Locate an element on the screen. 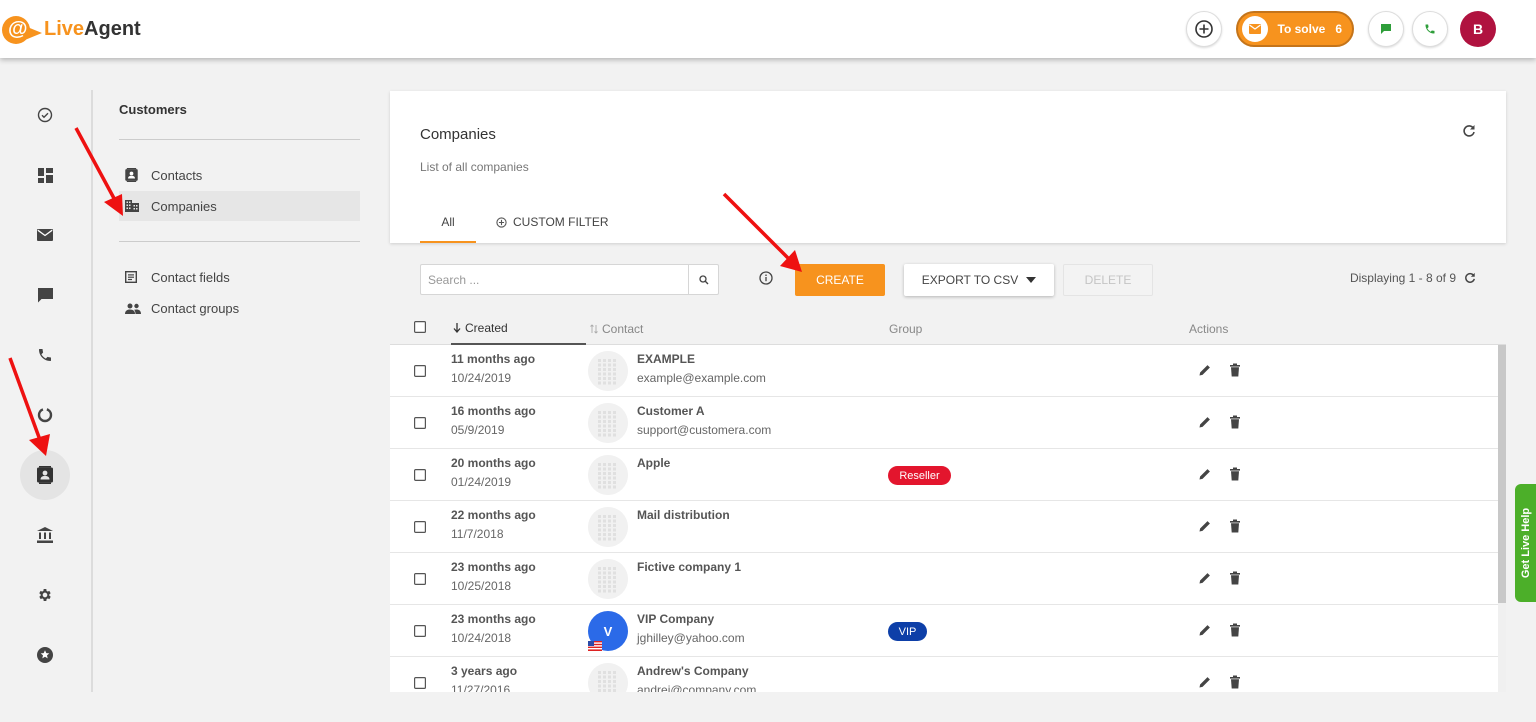 The width and height of the screenshot is (1536, 722). table-row: 20 months ago 01/24/2019 Apple Reseller is located at coordinates (948, 475).